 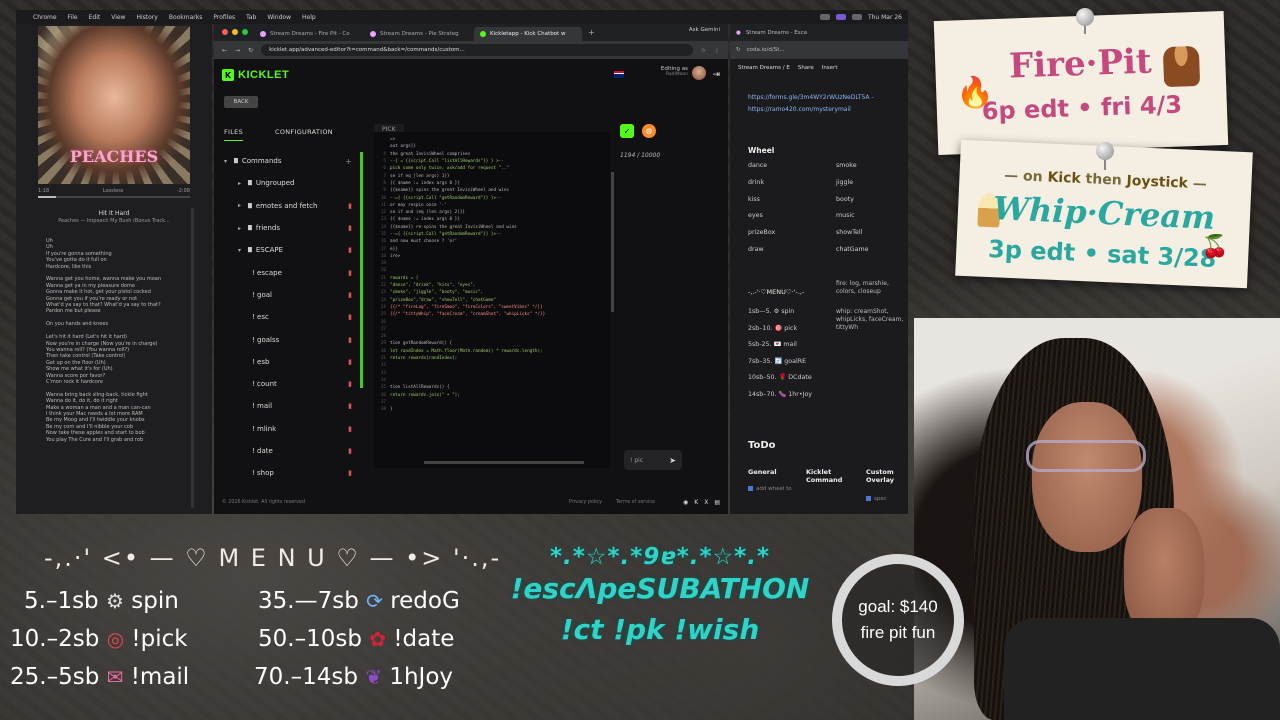 What do you see at coordinates (824, 17) in the screenshot?
I see `status-icon` at bounding box center [824, 17].